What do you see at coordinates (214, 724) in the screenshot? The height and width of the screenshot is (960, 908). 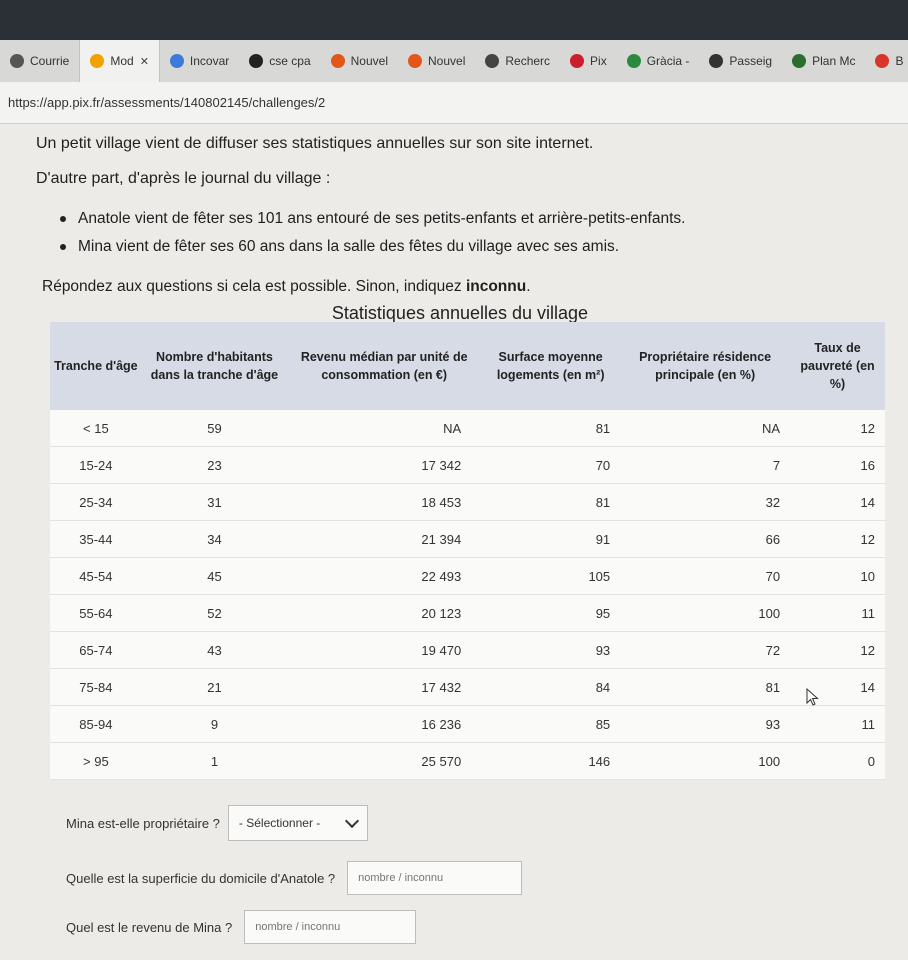 I see `population-cell: 9` at bounding box center [214, 724].